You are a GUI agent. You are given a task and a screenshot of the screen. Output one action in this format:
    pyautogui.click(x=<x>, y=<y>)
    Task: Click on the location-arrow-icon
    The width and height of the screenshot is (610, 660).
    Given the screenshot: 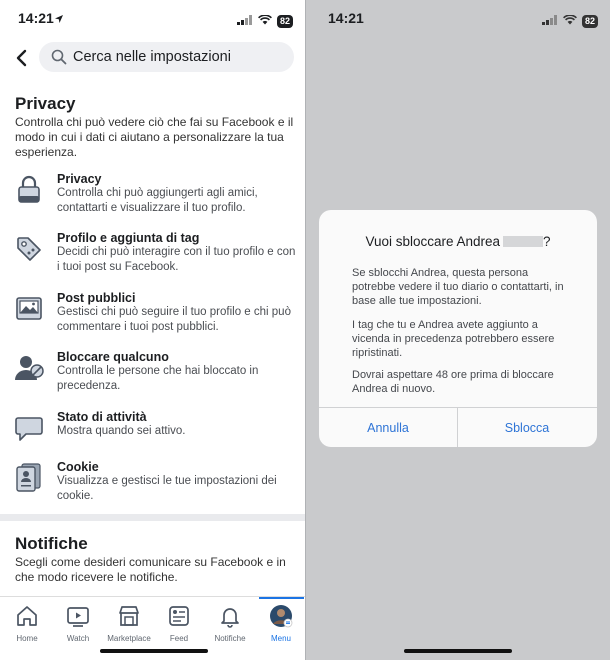 What is the action you would take?
    pyautogui.click(x=59, y=20)
    